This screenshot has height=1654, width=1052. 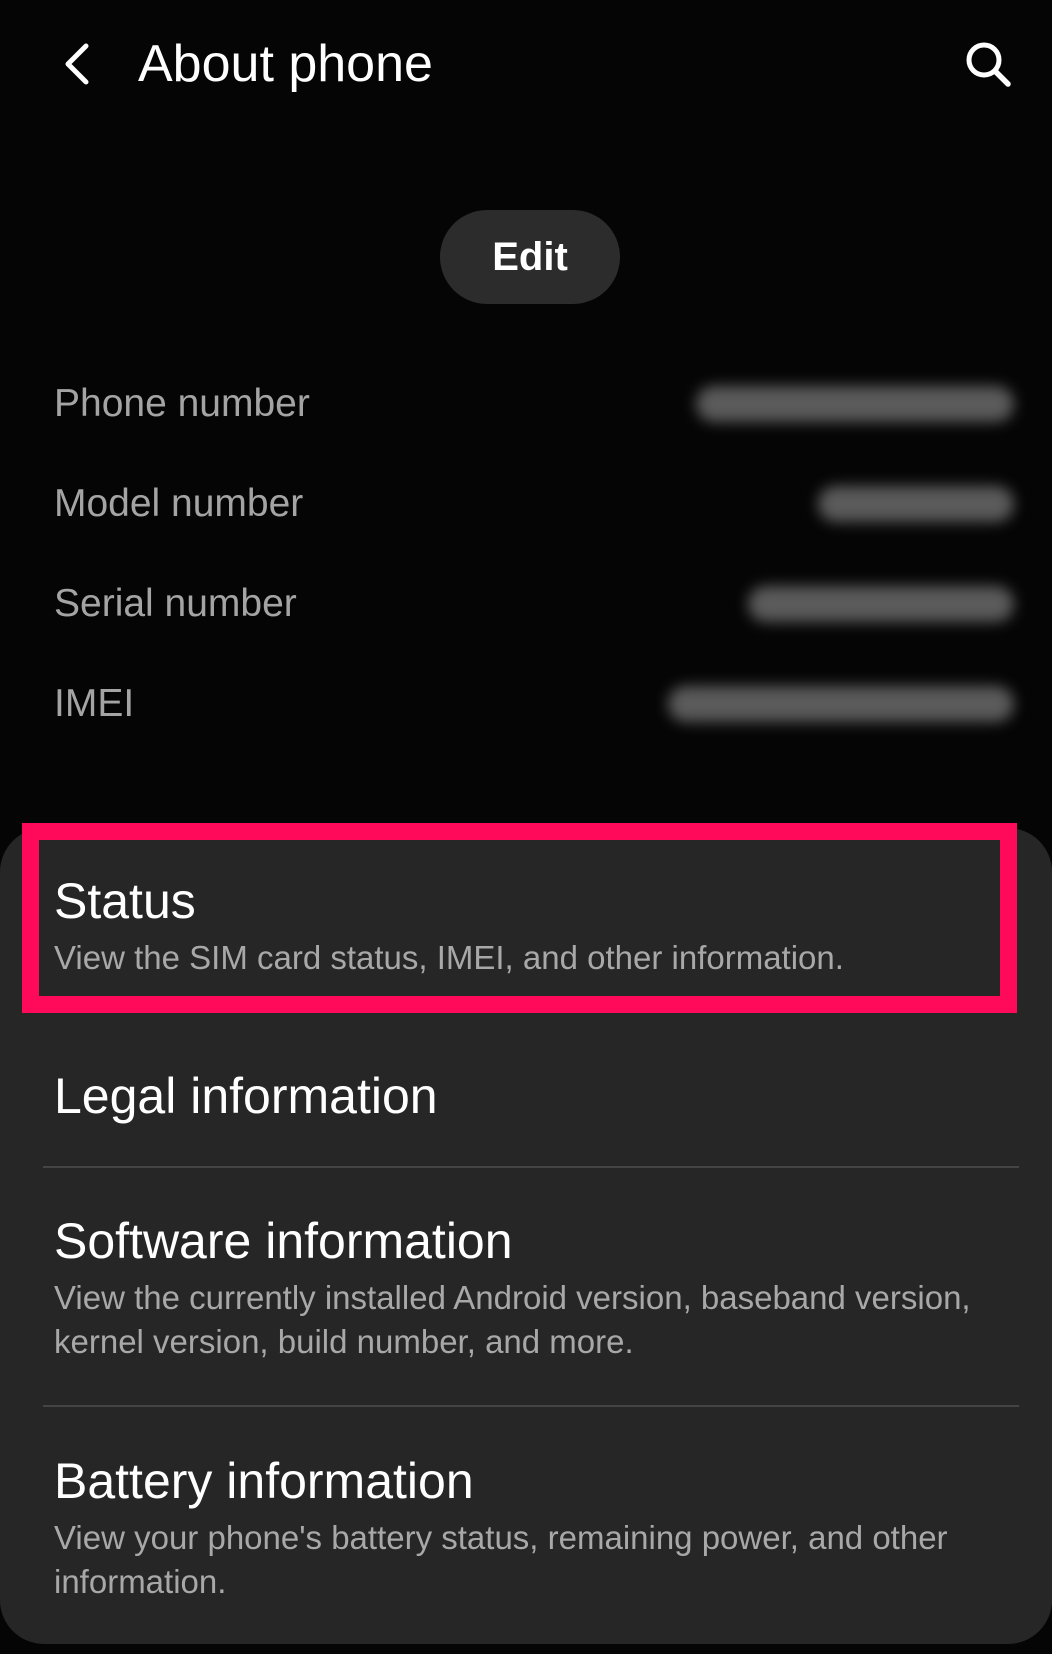 What do you see at coordinates (285, 64) in the screenshot?
I see `page-title: About phone` at bounding box center [285, 64].